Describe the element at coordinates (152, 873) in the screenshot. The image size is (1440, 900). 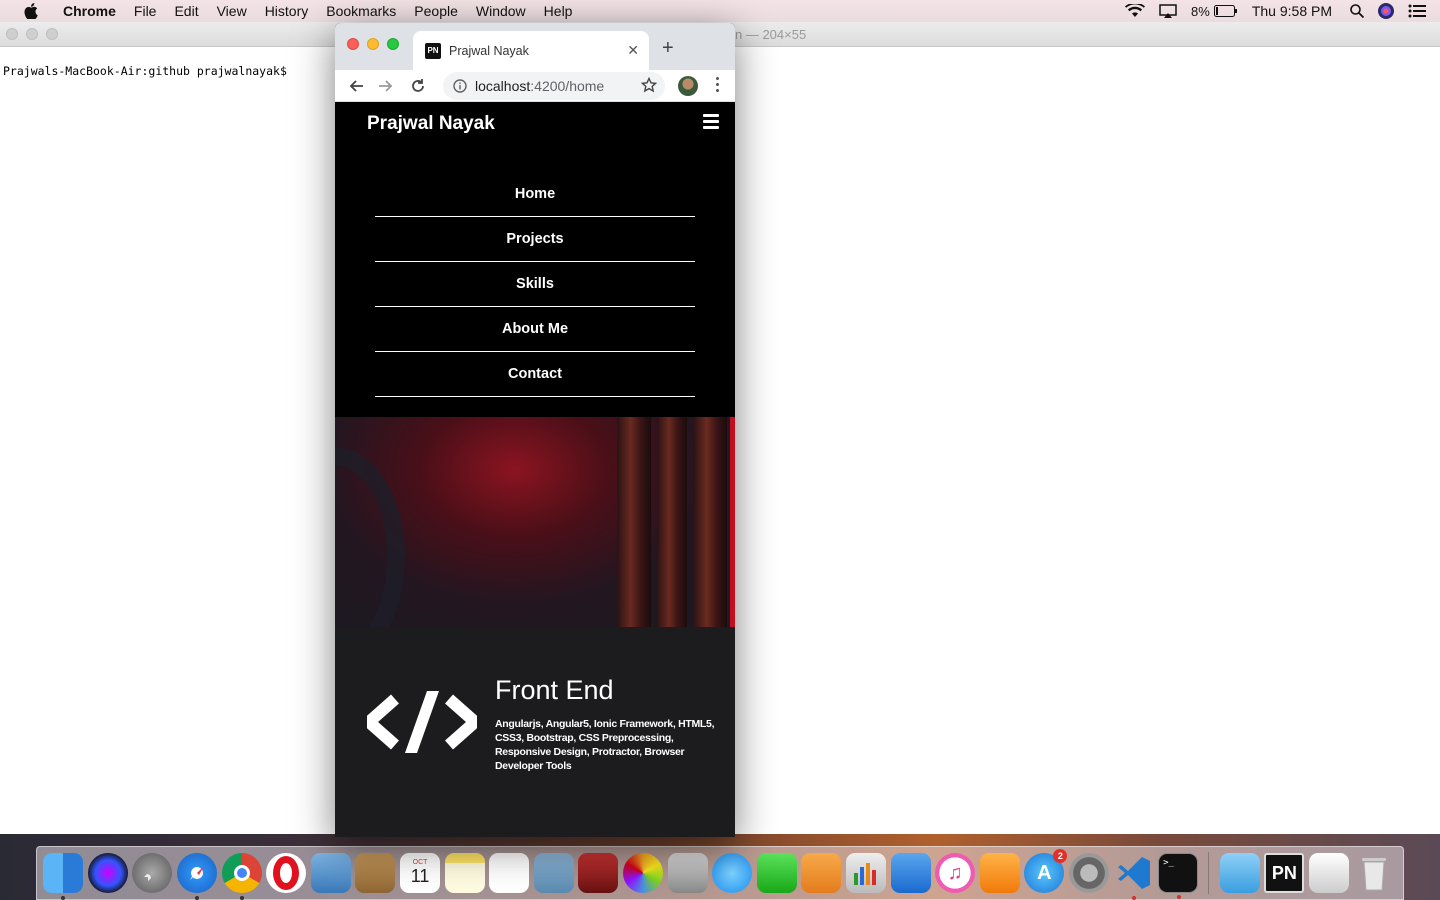
I see `launchpad-icon` at that location.